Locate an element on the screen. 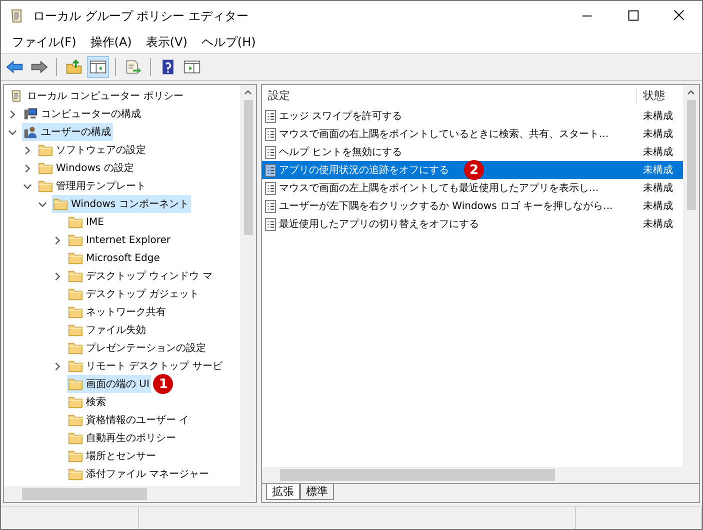 This screenshot has height=530, width=703. tree-item: 自動再生のポリシー is located at coordinates (122, 438).